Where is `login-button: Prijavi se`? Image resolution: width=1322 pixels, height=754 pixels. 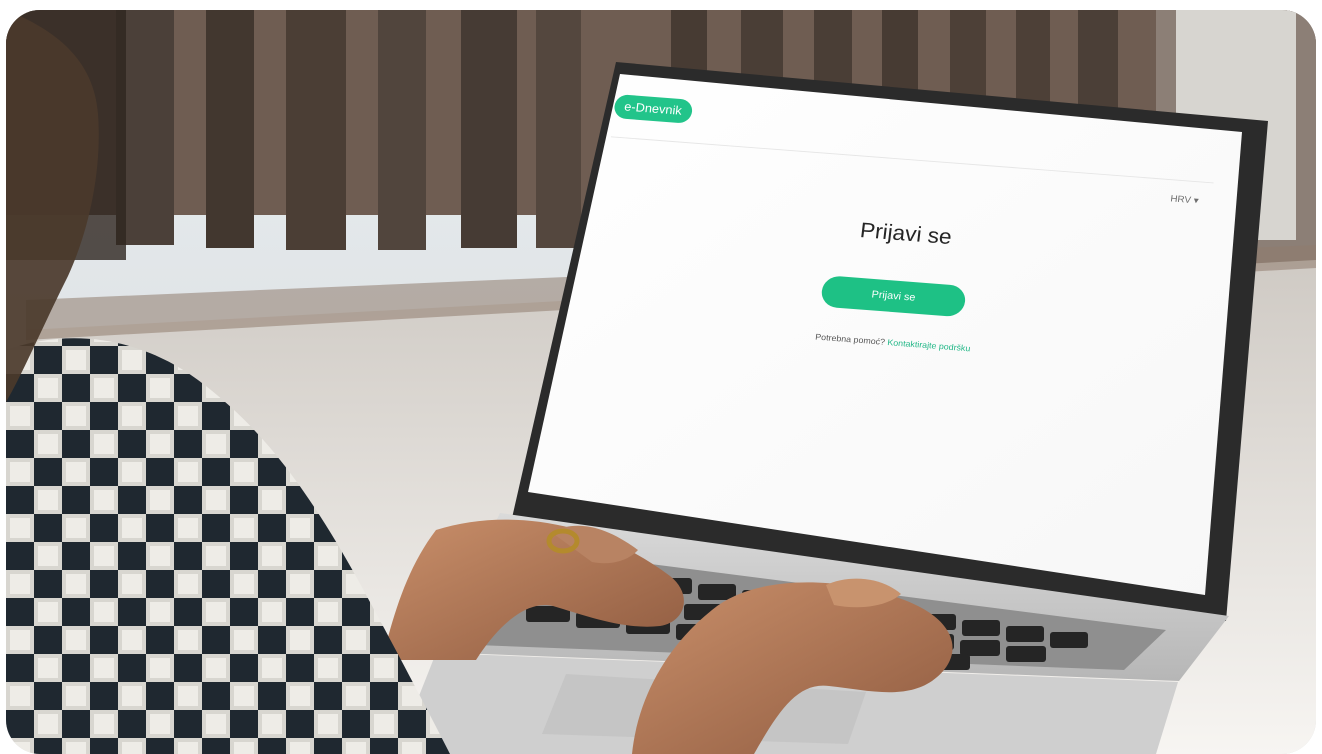 login-button: Prijavi se is located at coordinates (893, 296).